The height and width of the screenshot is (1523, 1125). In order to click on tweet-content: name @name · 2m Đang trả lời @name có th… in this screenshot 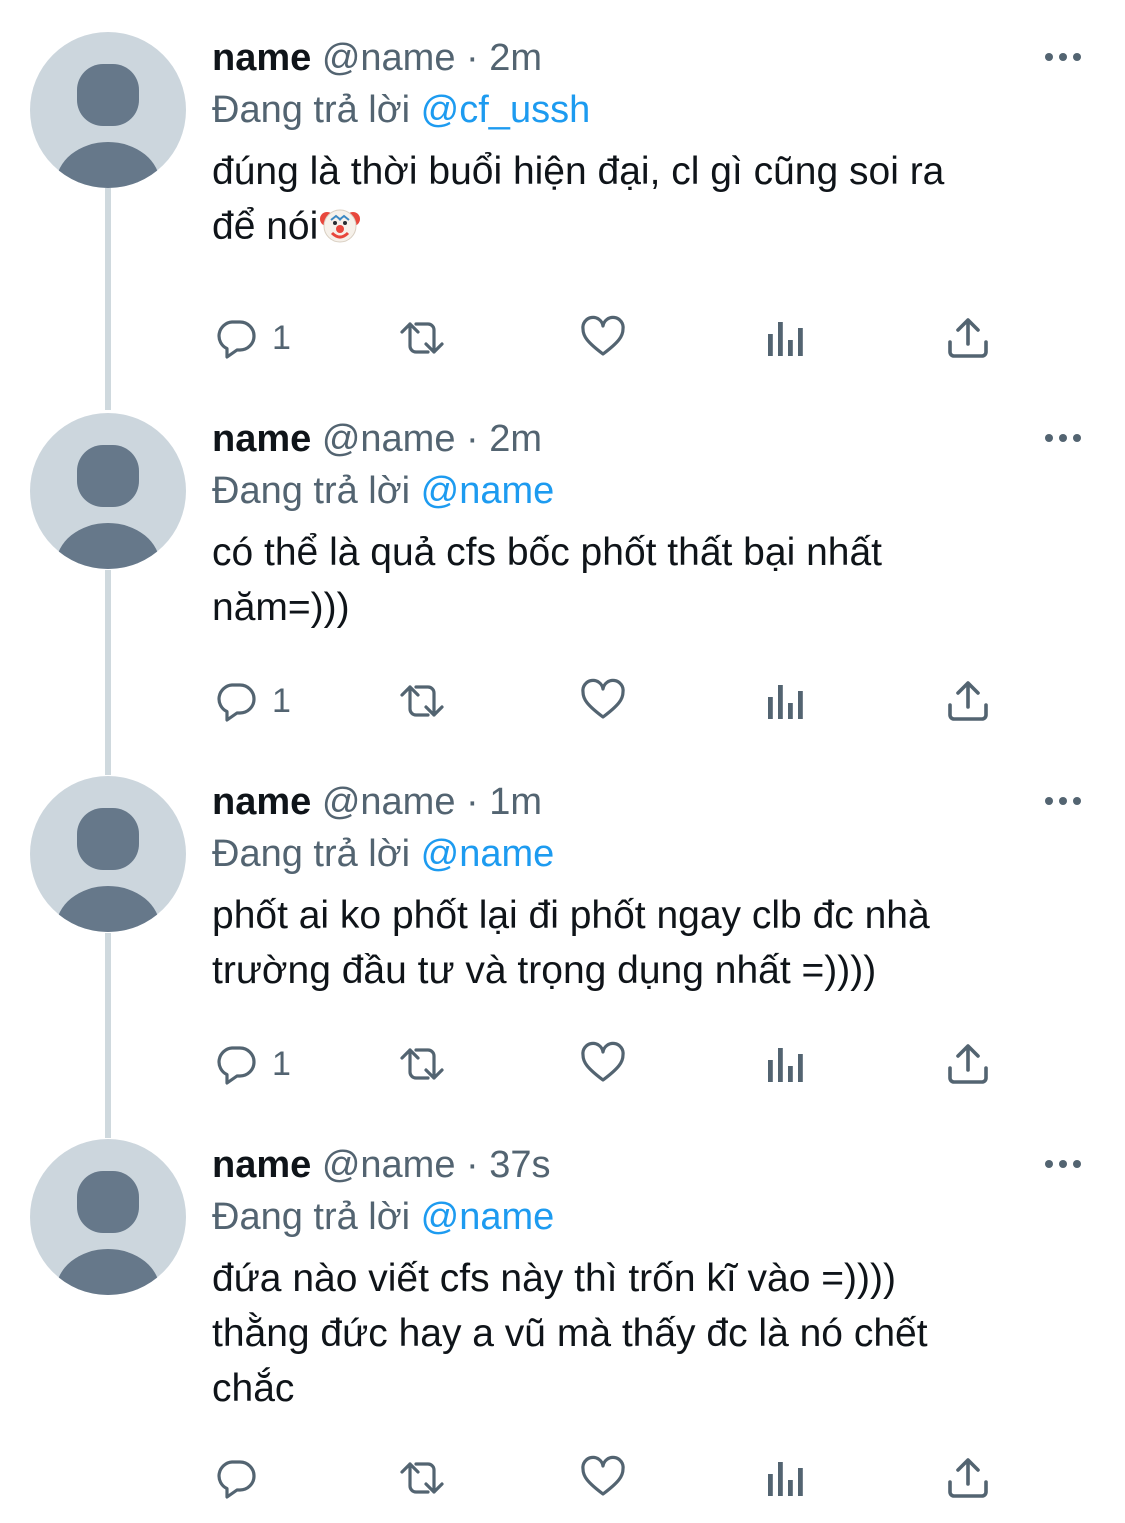, I will do `click(642, 524)`.